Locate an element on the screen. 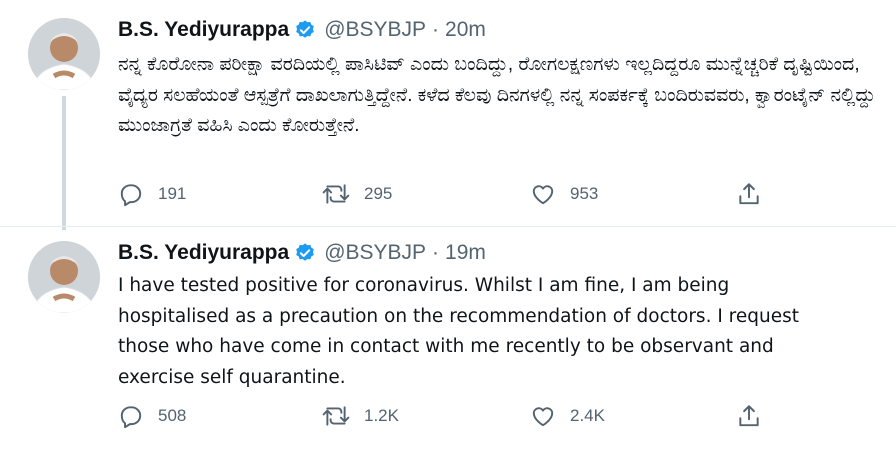 This screenshot has width=896, height=451. thread-line is located at coordinates (64, 163).